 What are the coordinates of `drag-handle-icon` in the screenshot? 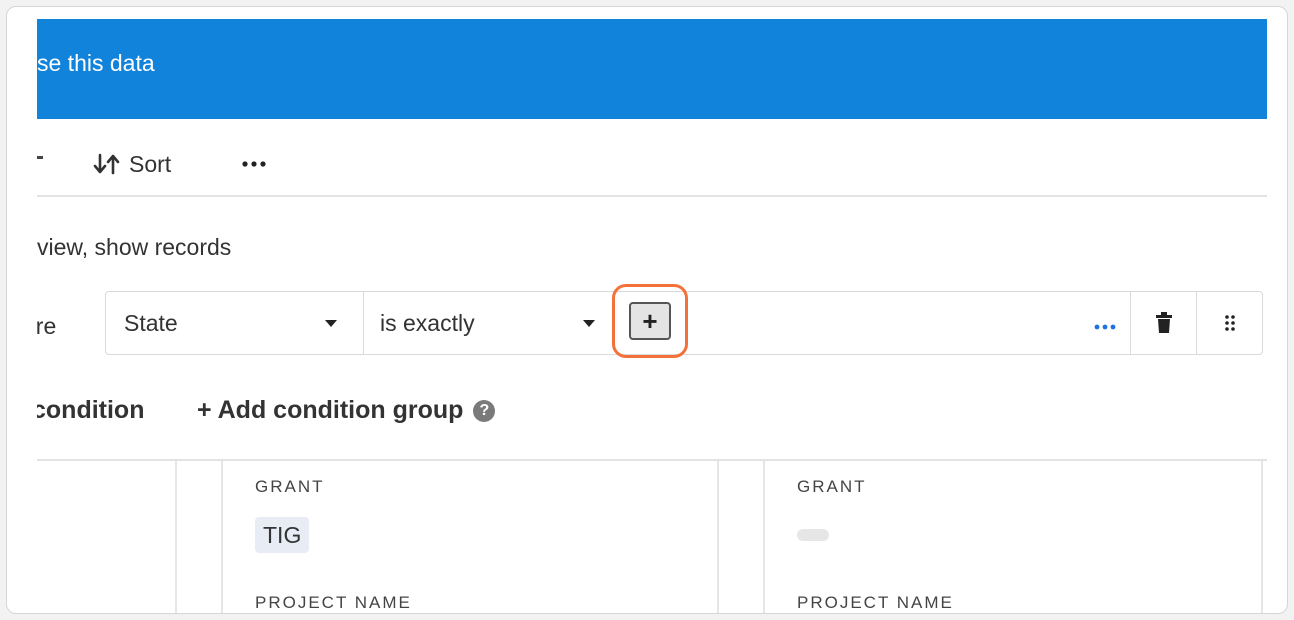 It's located at (1230, 323).